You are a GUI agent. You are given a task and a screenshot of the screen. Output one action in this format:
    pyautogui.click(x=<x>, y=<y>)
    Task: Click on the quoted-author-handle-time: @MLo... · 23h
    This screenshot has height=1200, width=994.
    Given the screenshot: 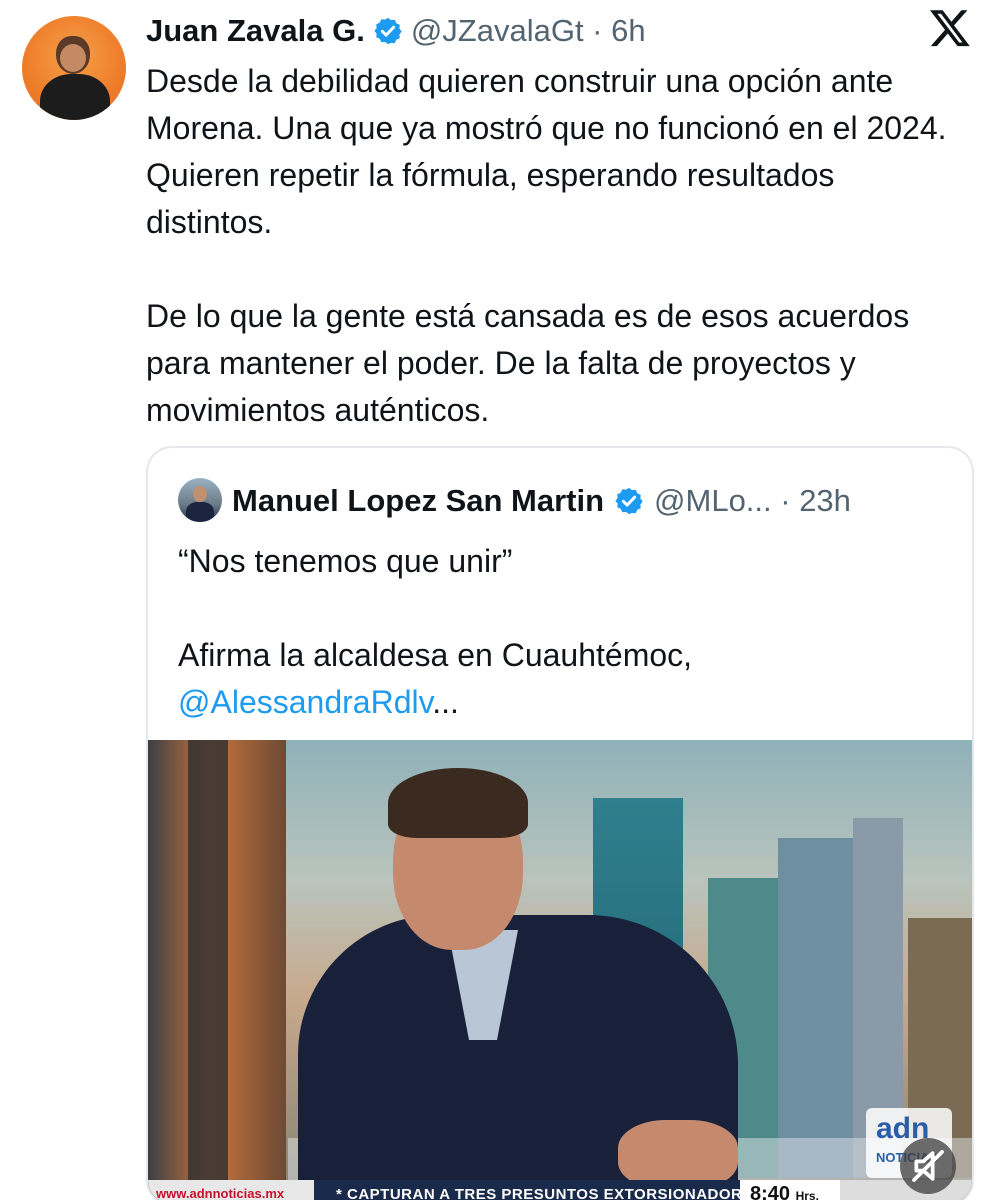 What is the action you would take?
    pyautogui.click(x=752, y=501)
    